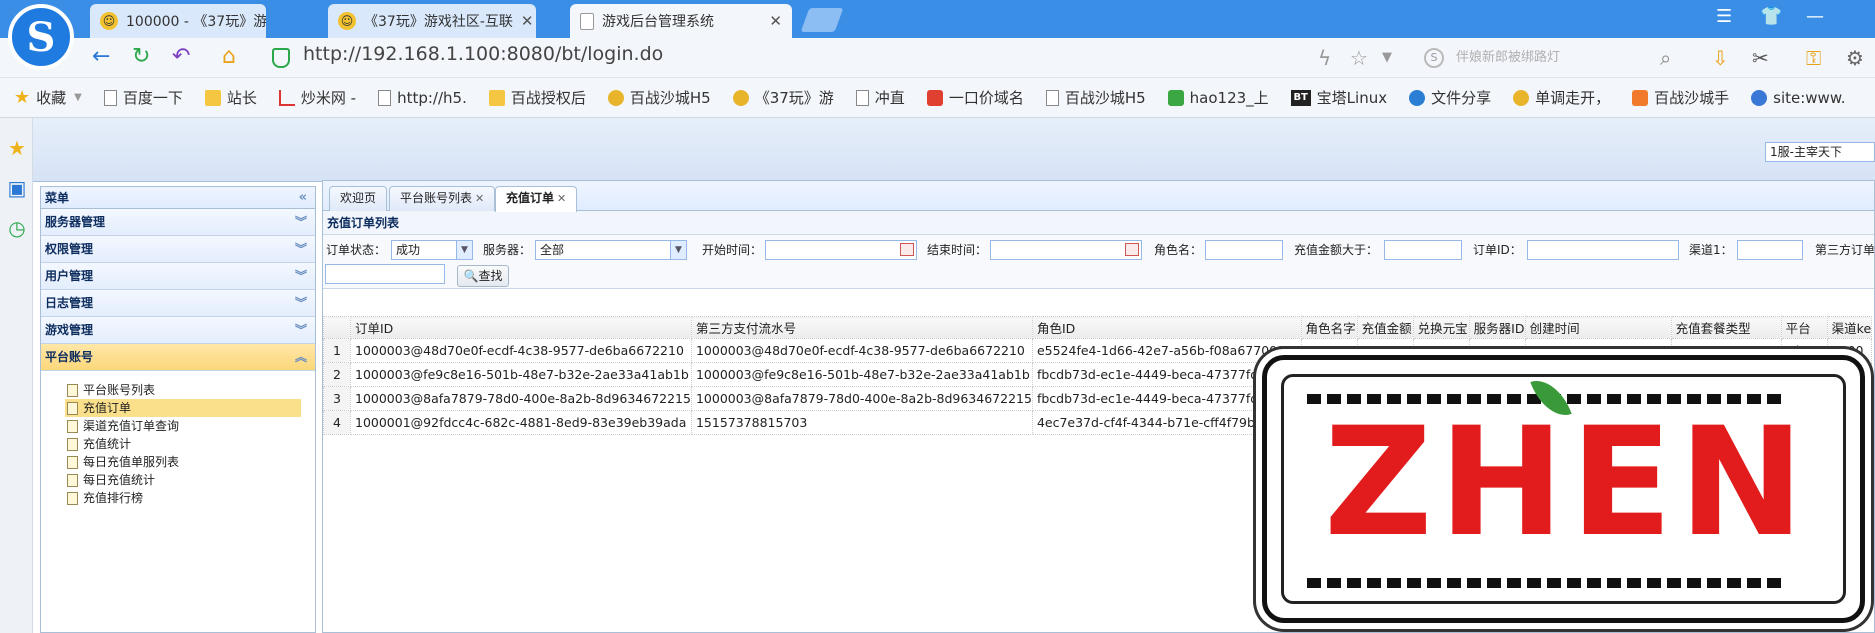 The height and width of the screenshot is (633, 1875). Describe the element at coordinates (178, 21) in the screenshot. I see `browser-tab: ☺ 100000 - 《37玩》游戏 ✕` at that location.